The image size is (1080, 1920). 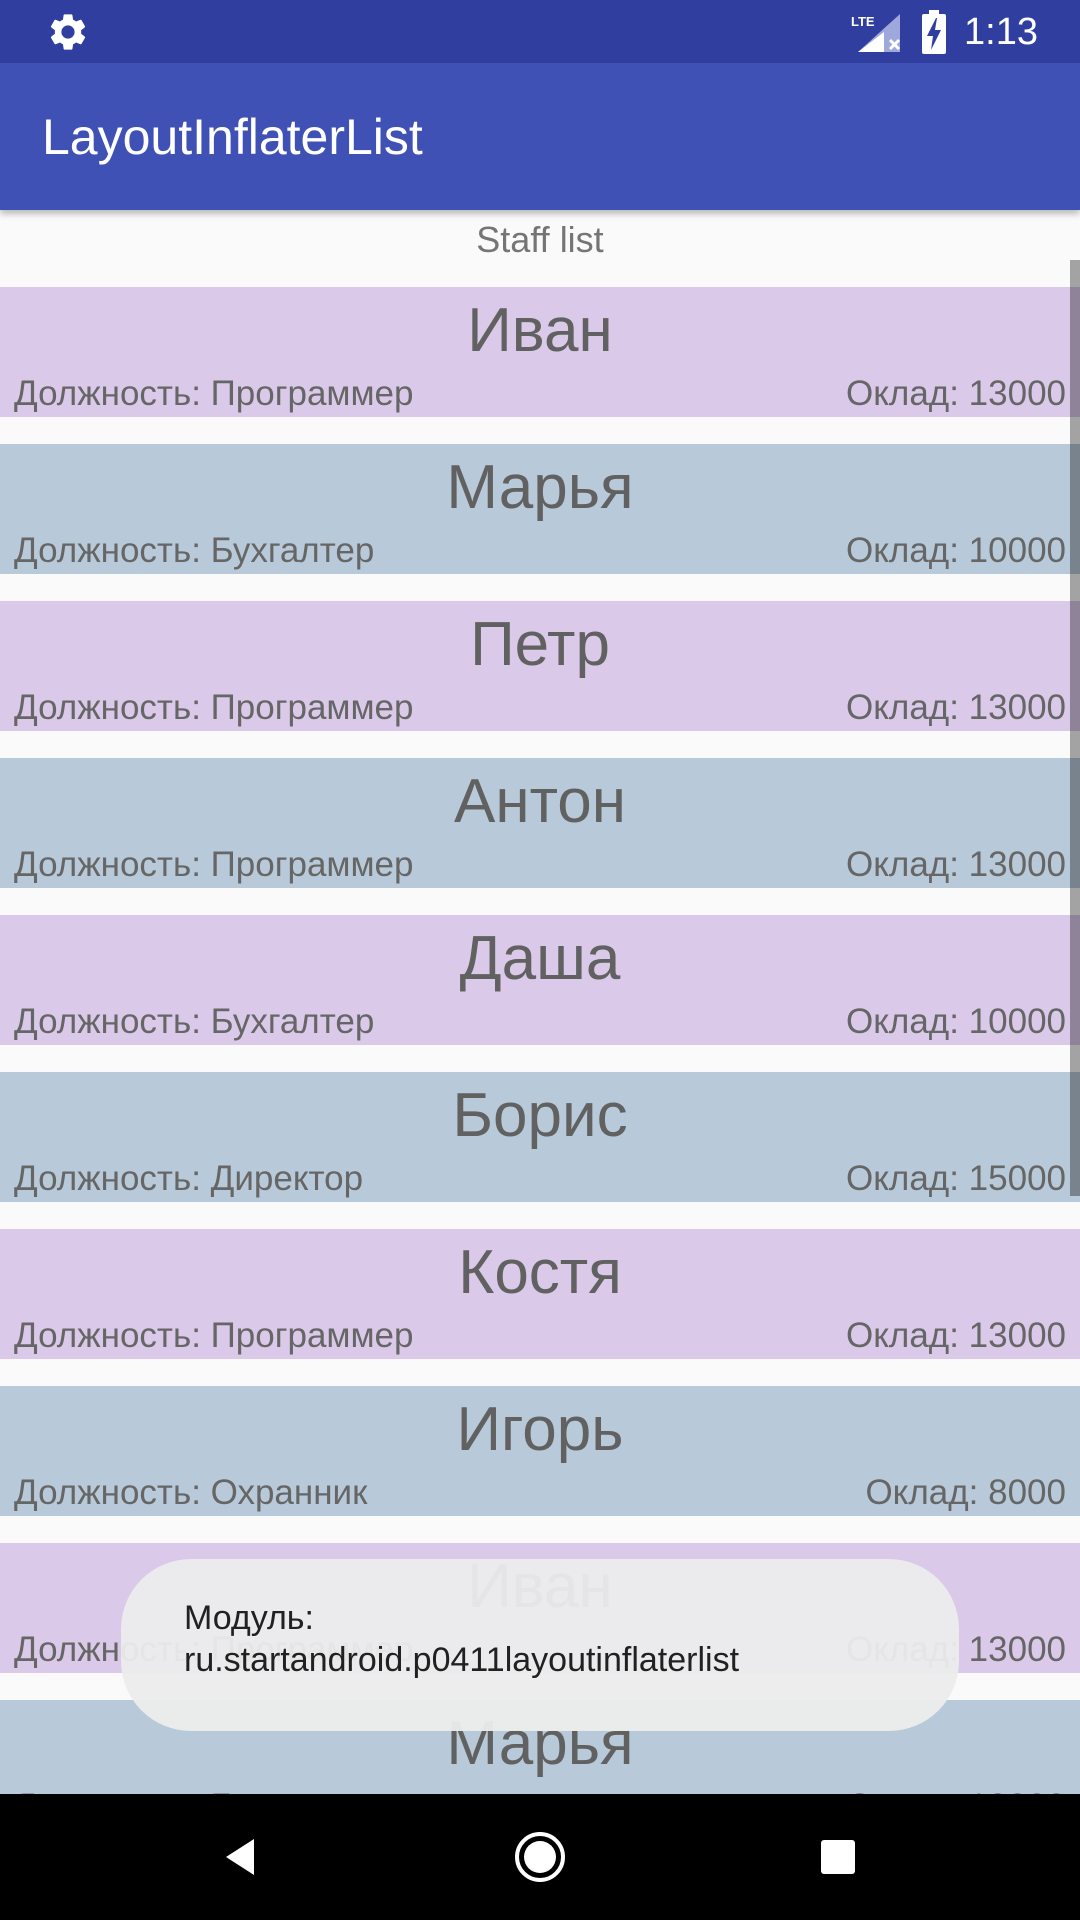 What do you see at coordinates (955, 1178) in the screenshot?
I see `staff-salary: Оклад: 15000` at bounding box center [955, 1178].